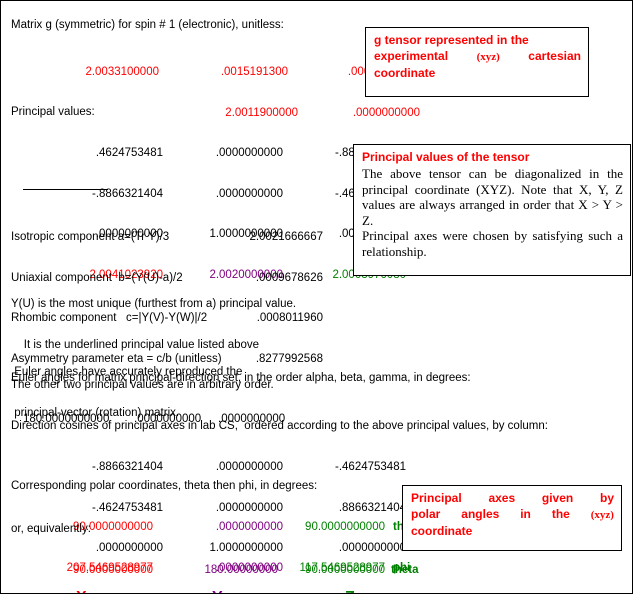 The image size is (633, 594). What do you see at coordinates (129, 153) in the screenshot?
I see `principal-vector-cell: .4624753481` at bounding box center [129, 153].